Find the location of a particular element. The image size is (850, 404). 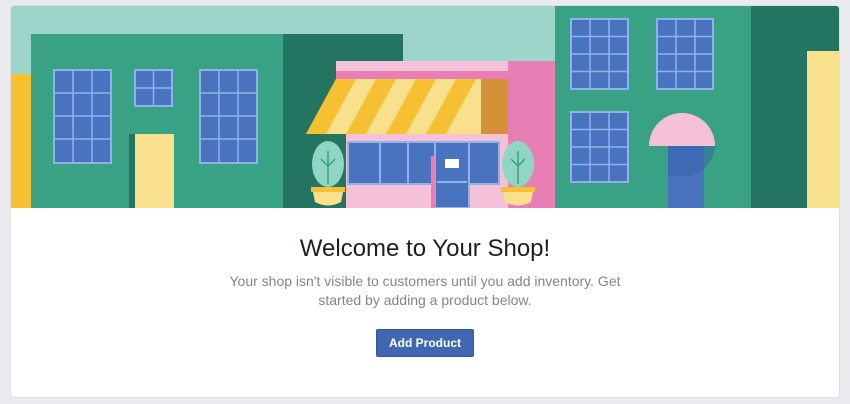

add-product-button: Add Product is located at coordinates (425, 343).